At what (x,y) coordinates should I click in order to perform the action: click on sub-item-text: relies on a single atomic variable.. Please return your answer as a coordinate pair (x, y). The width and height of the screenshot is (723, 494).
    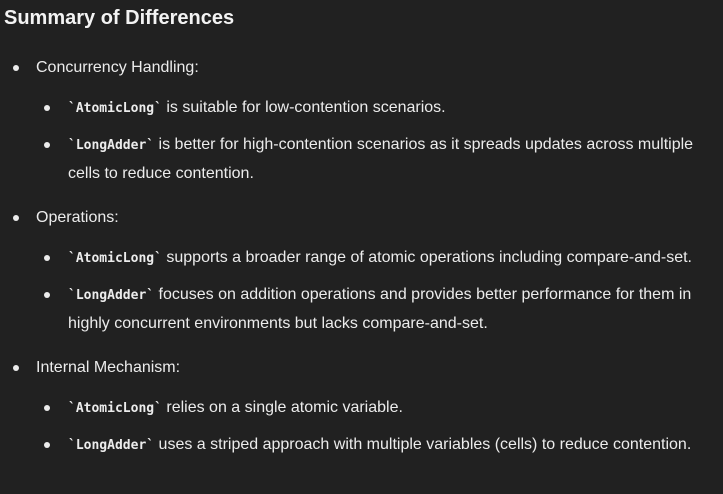
    Looking at the image, I should click on (282, 407).